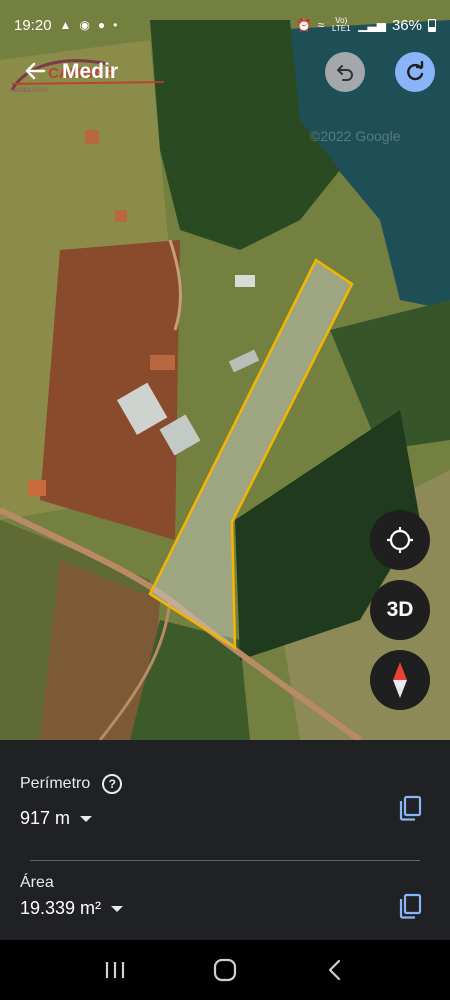 This screenshot has height=1000, width=450. Describe the element at coordinates (432, 25) in the screenshot. I see `battery-icon` at that location.